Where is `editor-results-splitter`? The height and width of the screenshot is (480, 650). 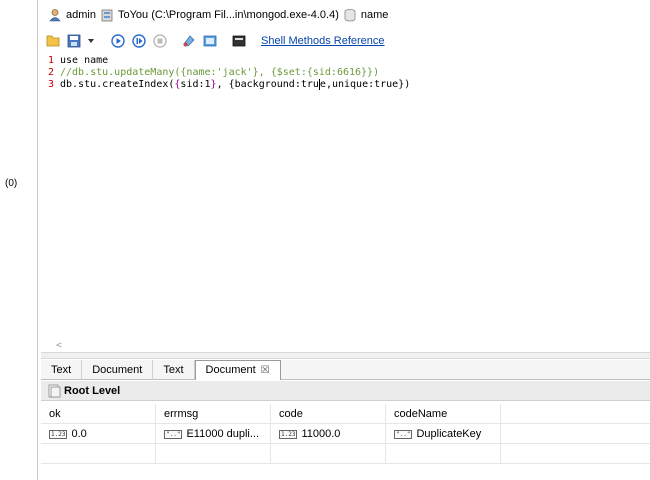
editor-results-splitter is located at coordinates (345, 355).